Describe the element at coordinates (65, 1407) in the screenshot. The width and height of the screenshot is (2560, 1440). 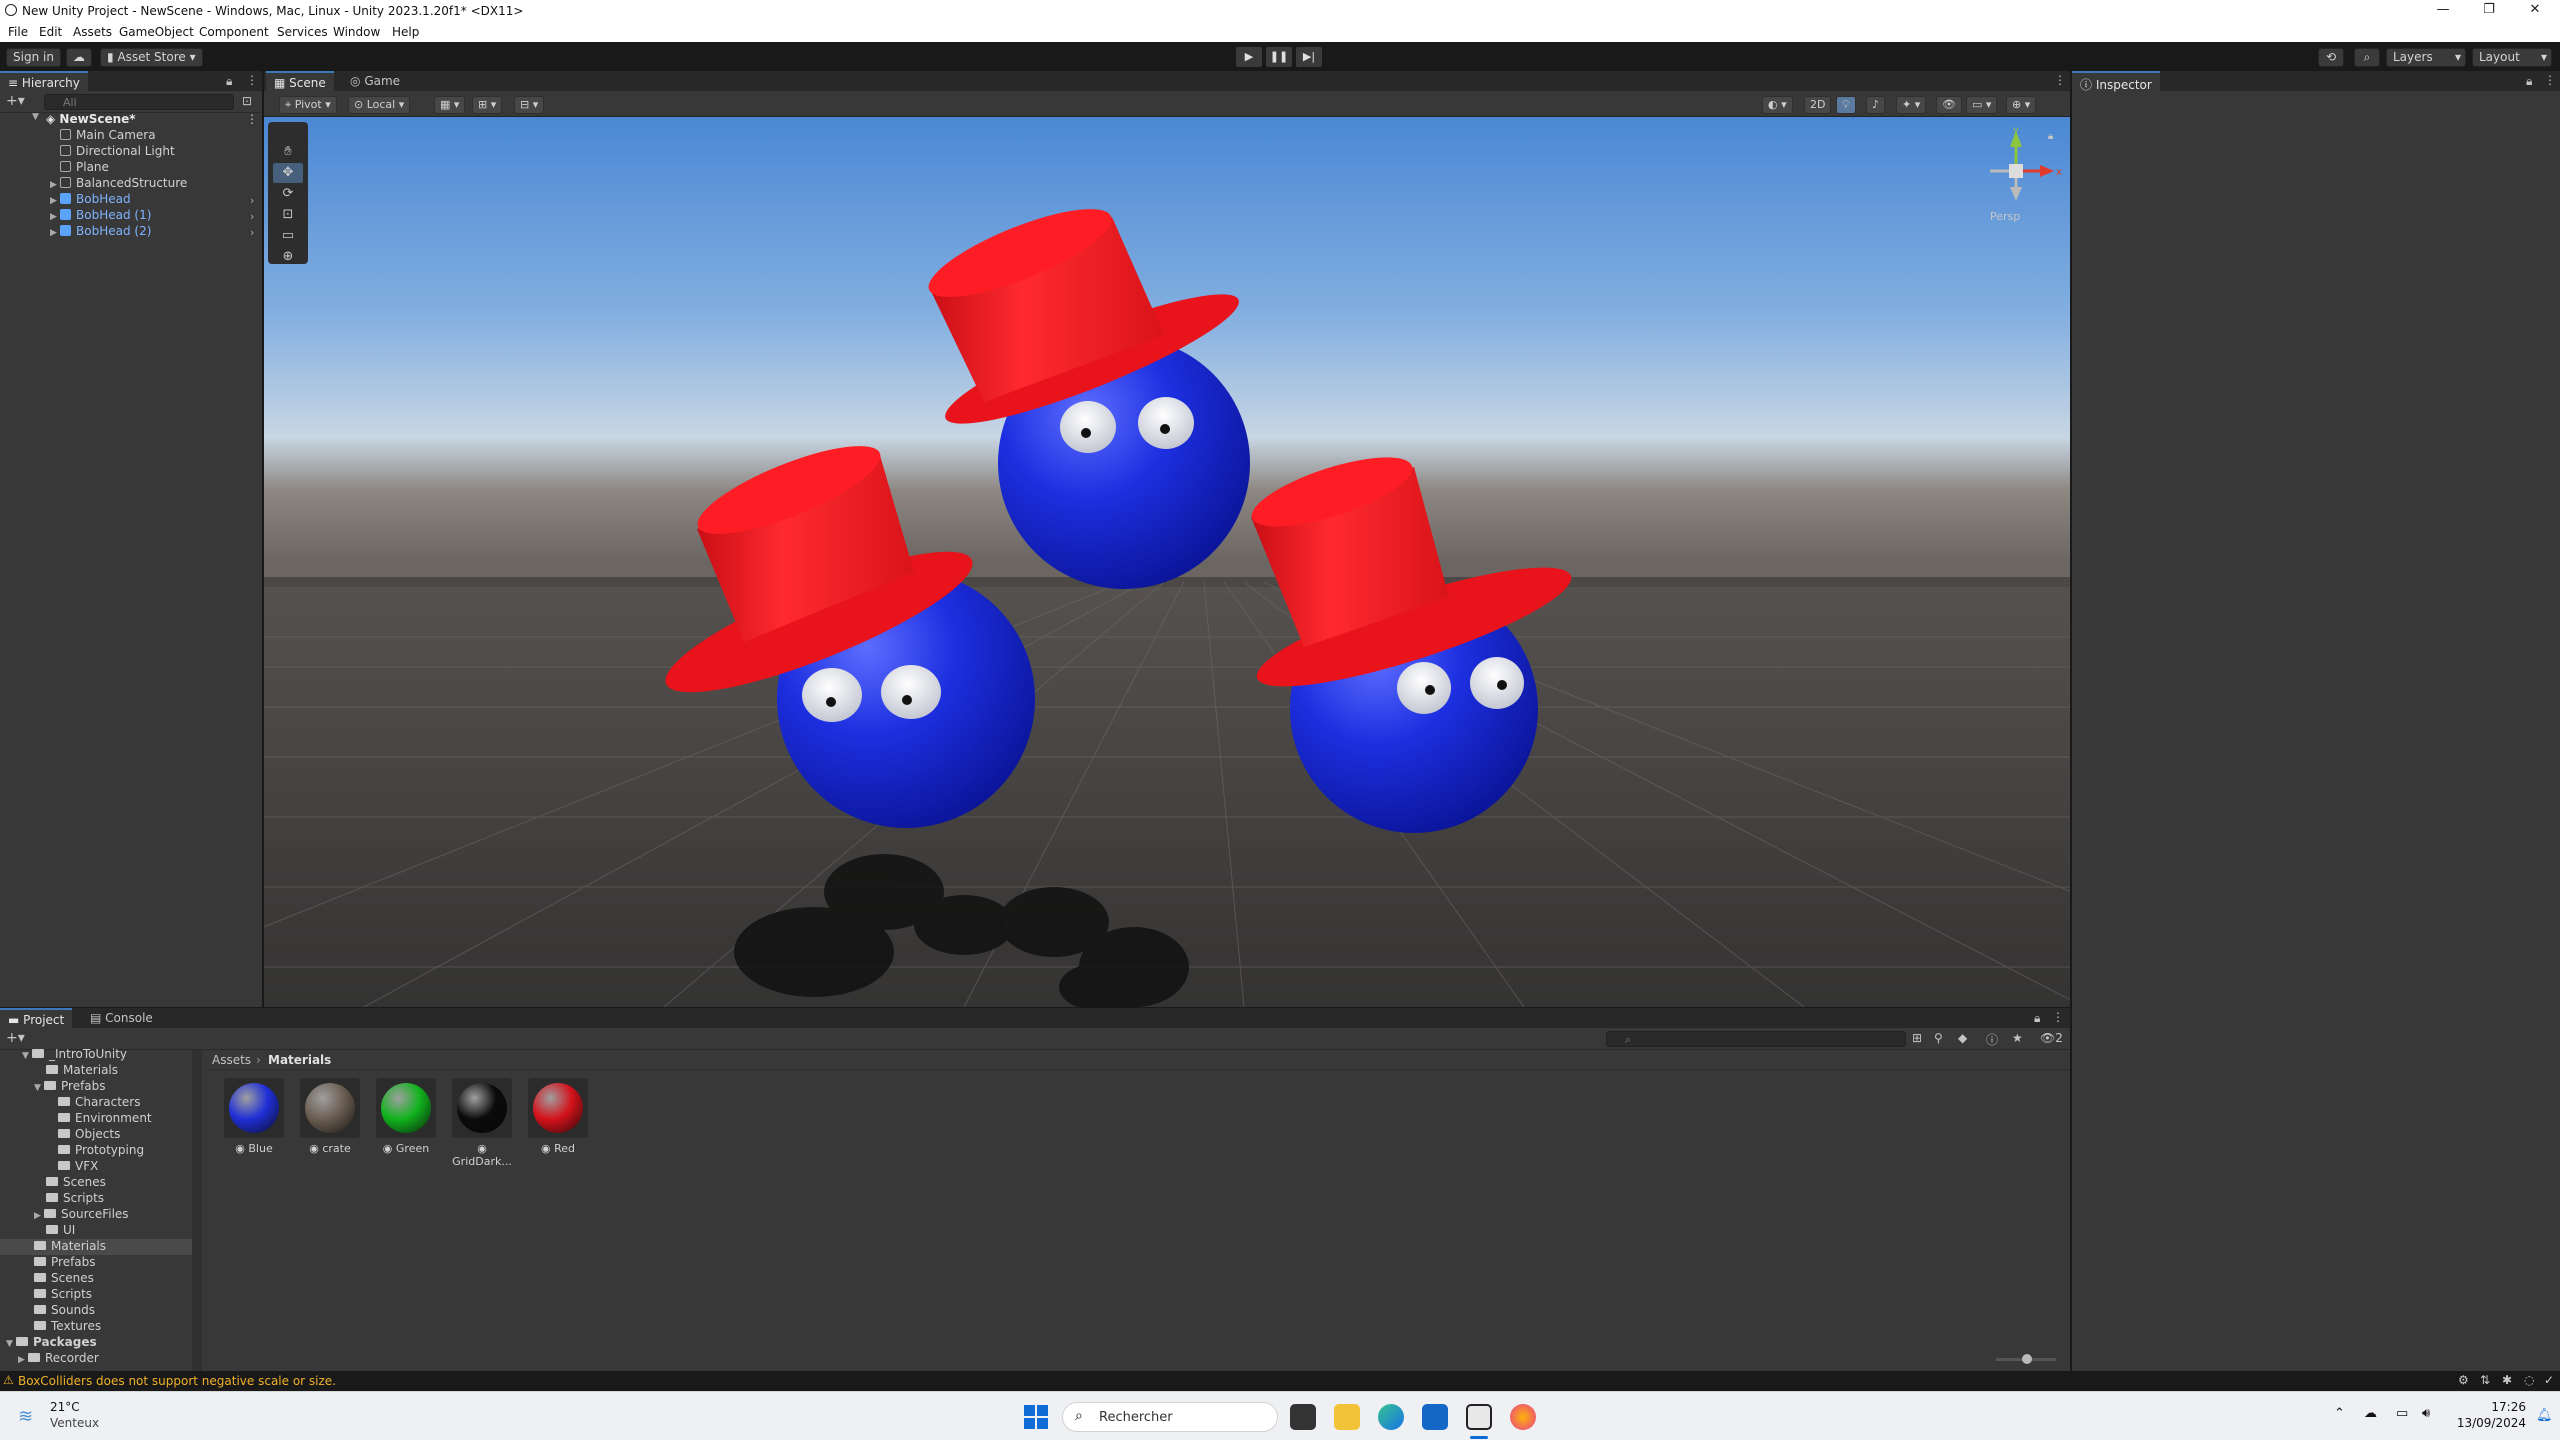
I see `weather-temperature: 21°C` at that location.